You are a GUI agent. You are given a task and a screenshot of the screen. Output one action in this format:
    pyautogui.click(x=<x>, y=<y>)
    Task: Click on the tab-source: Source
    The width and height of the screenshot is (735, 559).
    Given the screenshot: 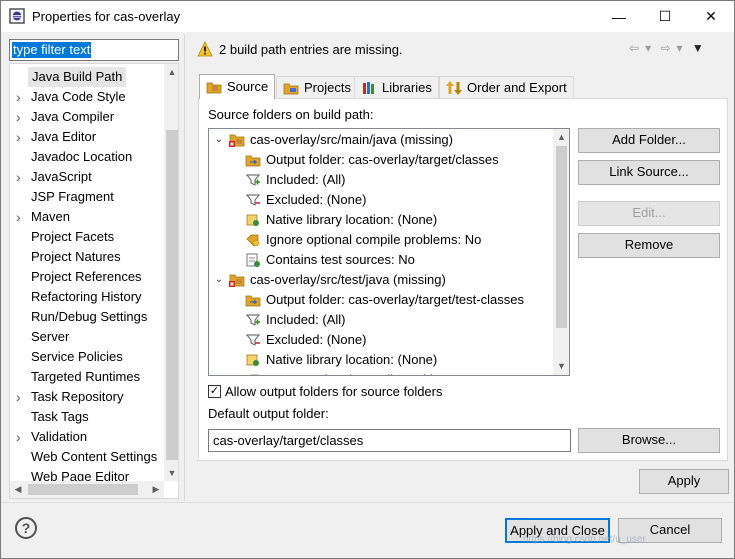 What is the action you would take?
    pyautogui.click(x=237, y=86)
    